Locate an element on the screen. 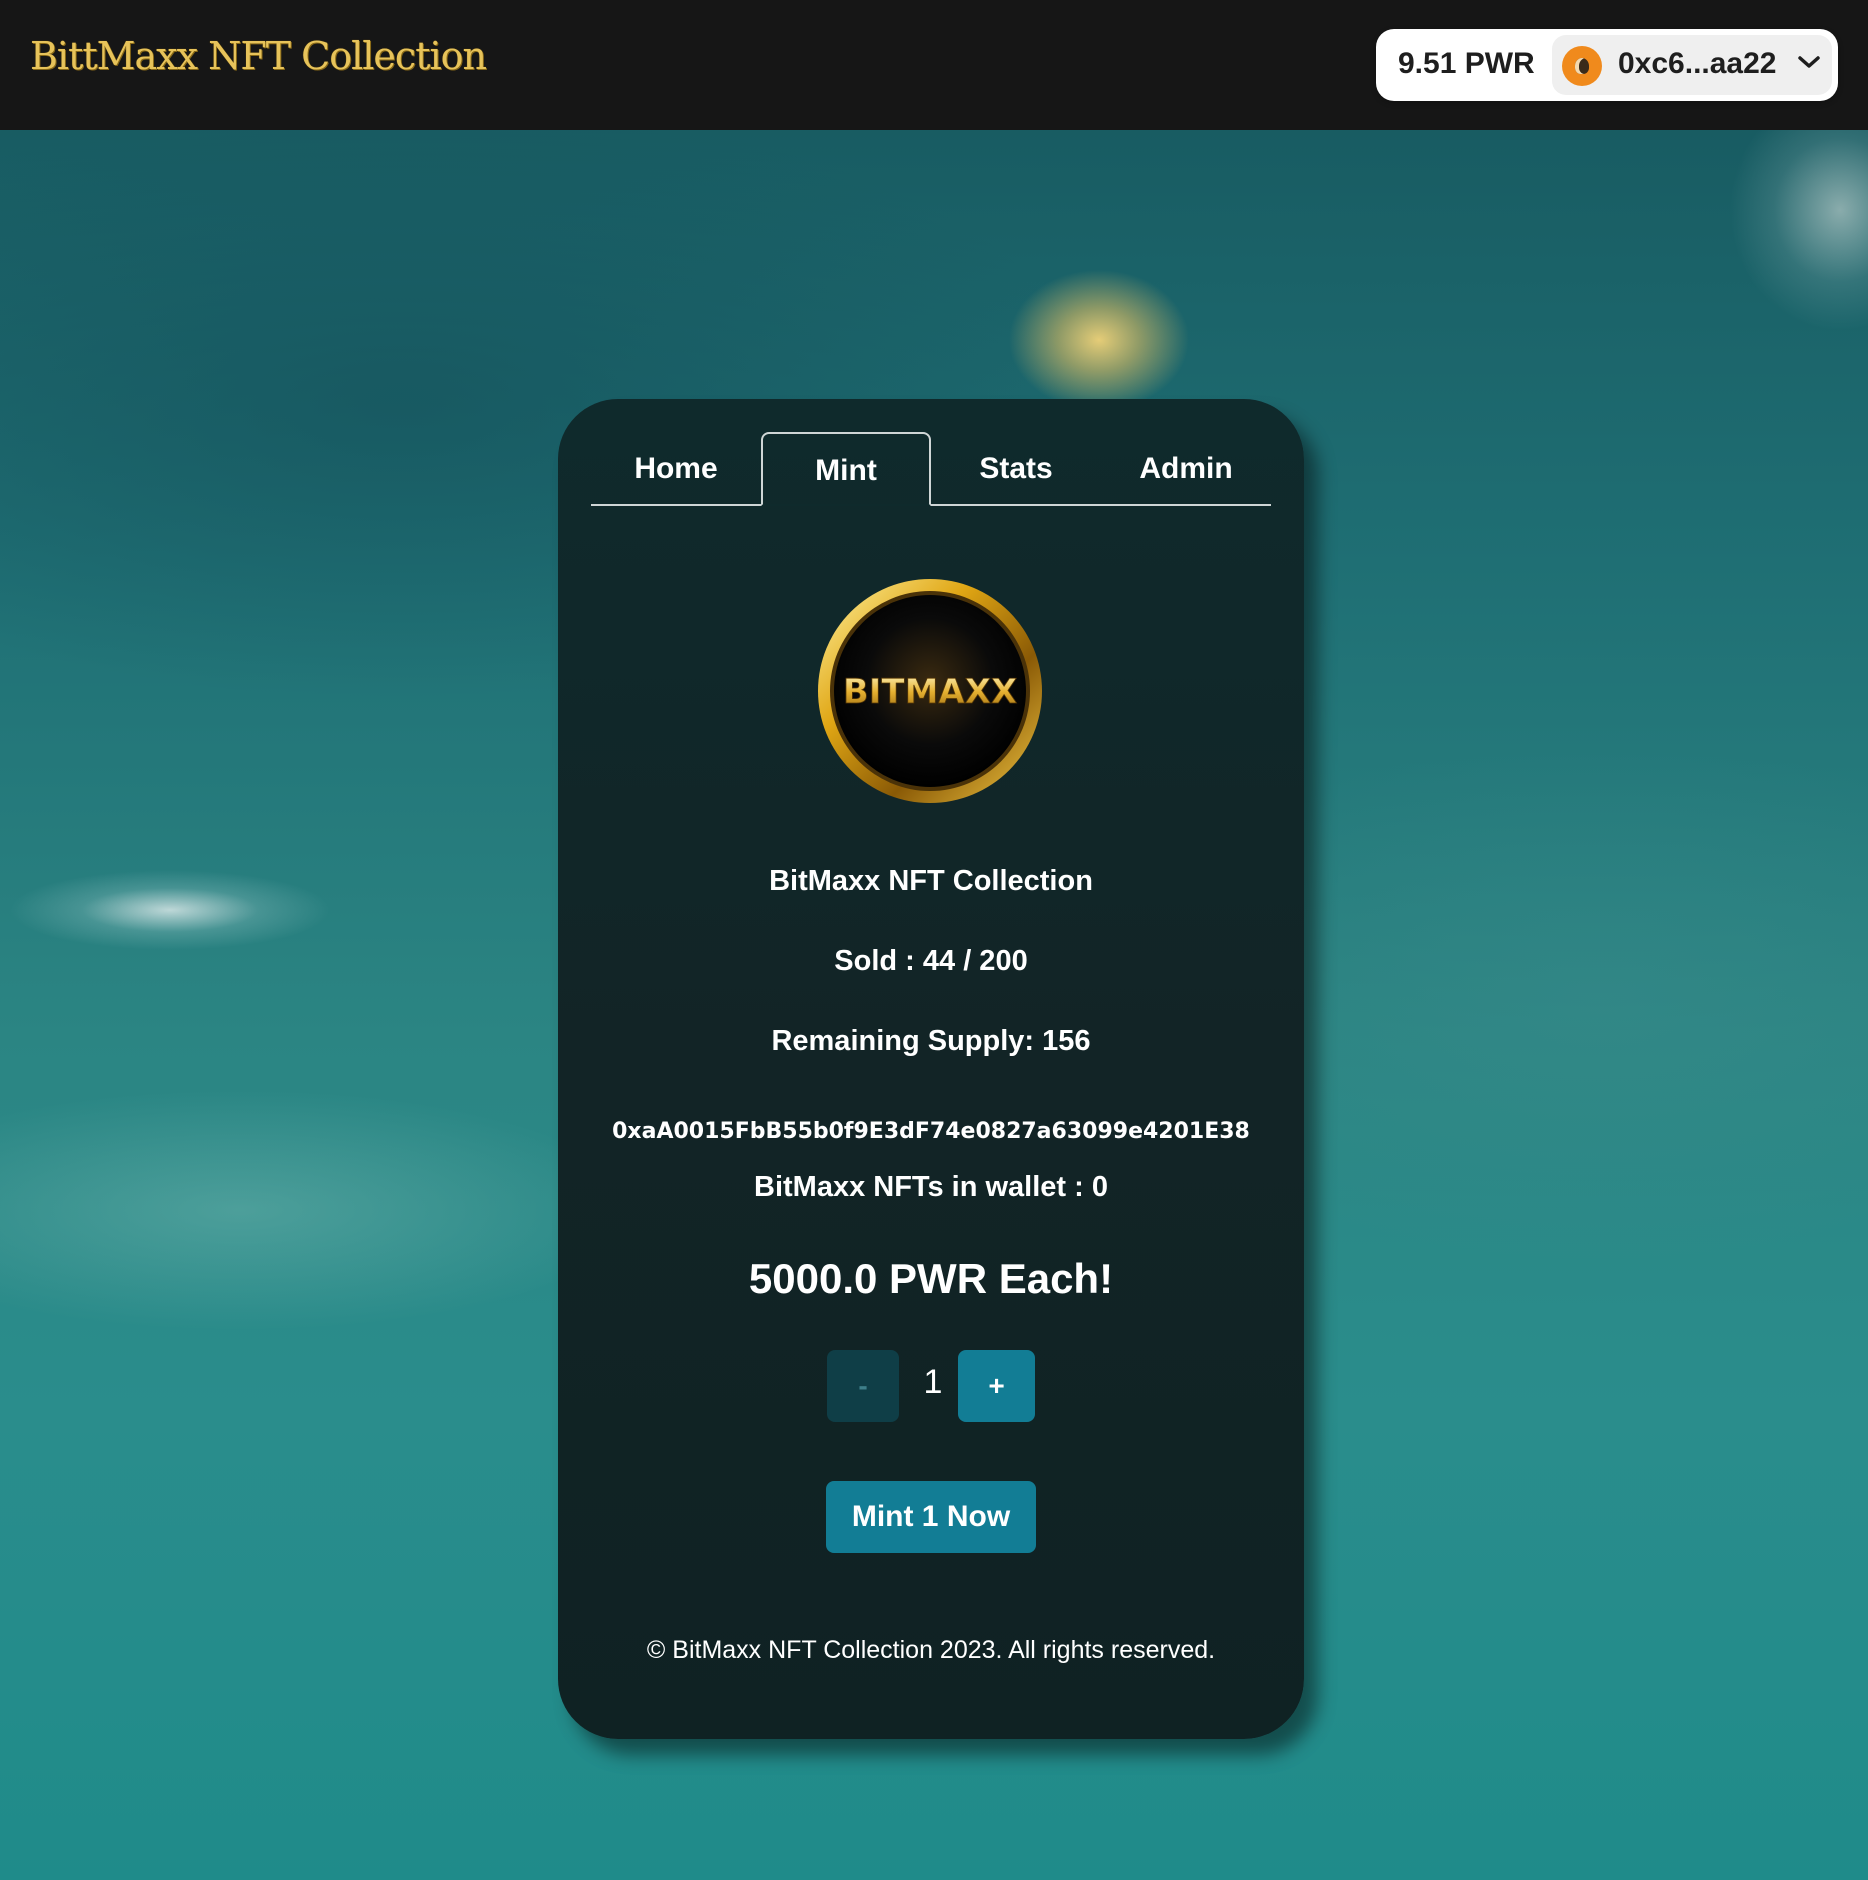  increment-button: + is located at coordinates (996, 1386).